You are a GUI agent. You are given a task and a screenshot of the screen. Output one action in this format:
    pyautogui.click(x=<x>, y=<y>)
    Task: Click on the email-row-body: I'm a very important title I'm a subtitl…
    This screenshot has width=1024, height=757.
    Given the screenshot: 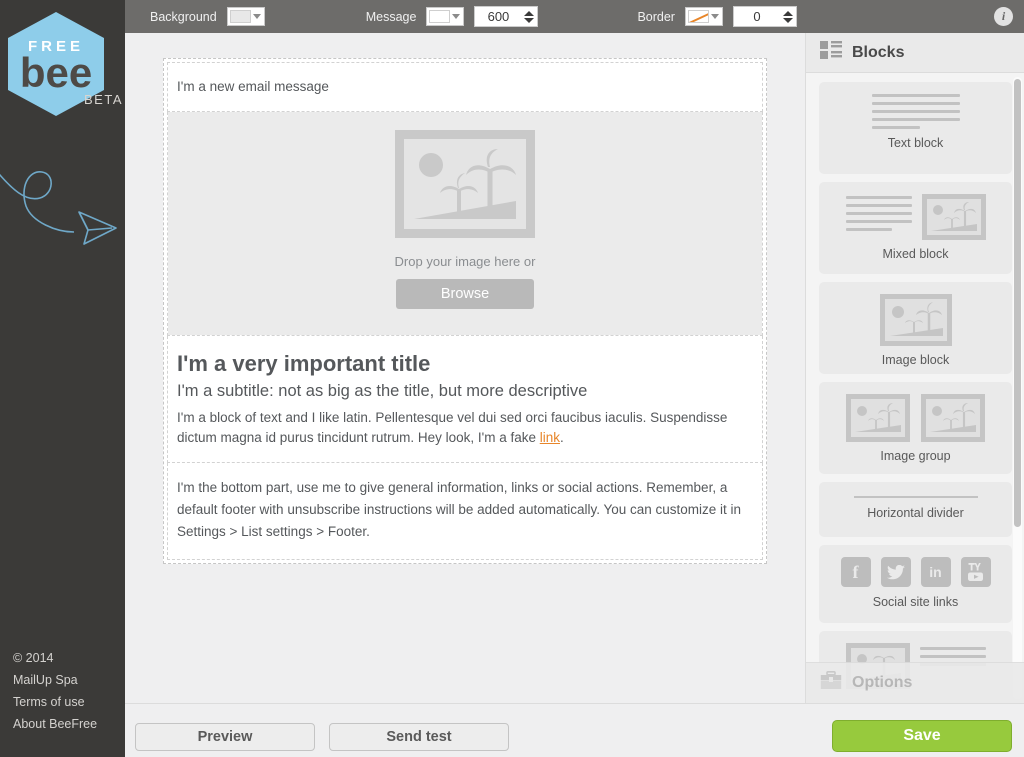 What is the action you would take?
    pyautogui.click(x=465, y=399)
    